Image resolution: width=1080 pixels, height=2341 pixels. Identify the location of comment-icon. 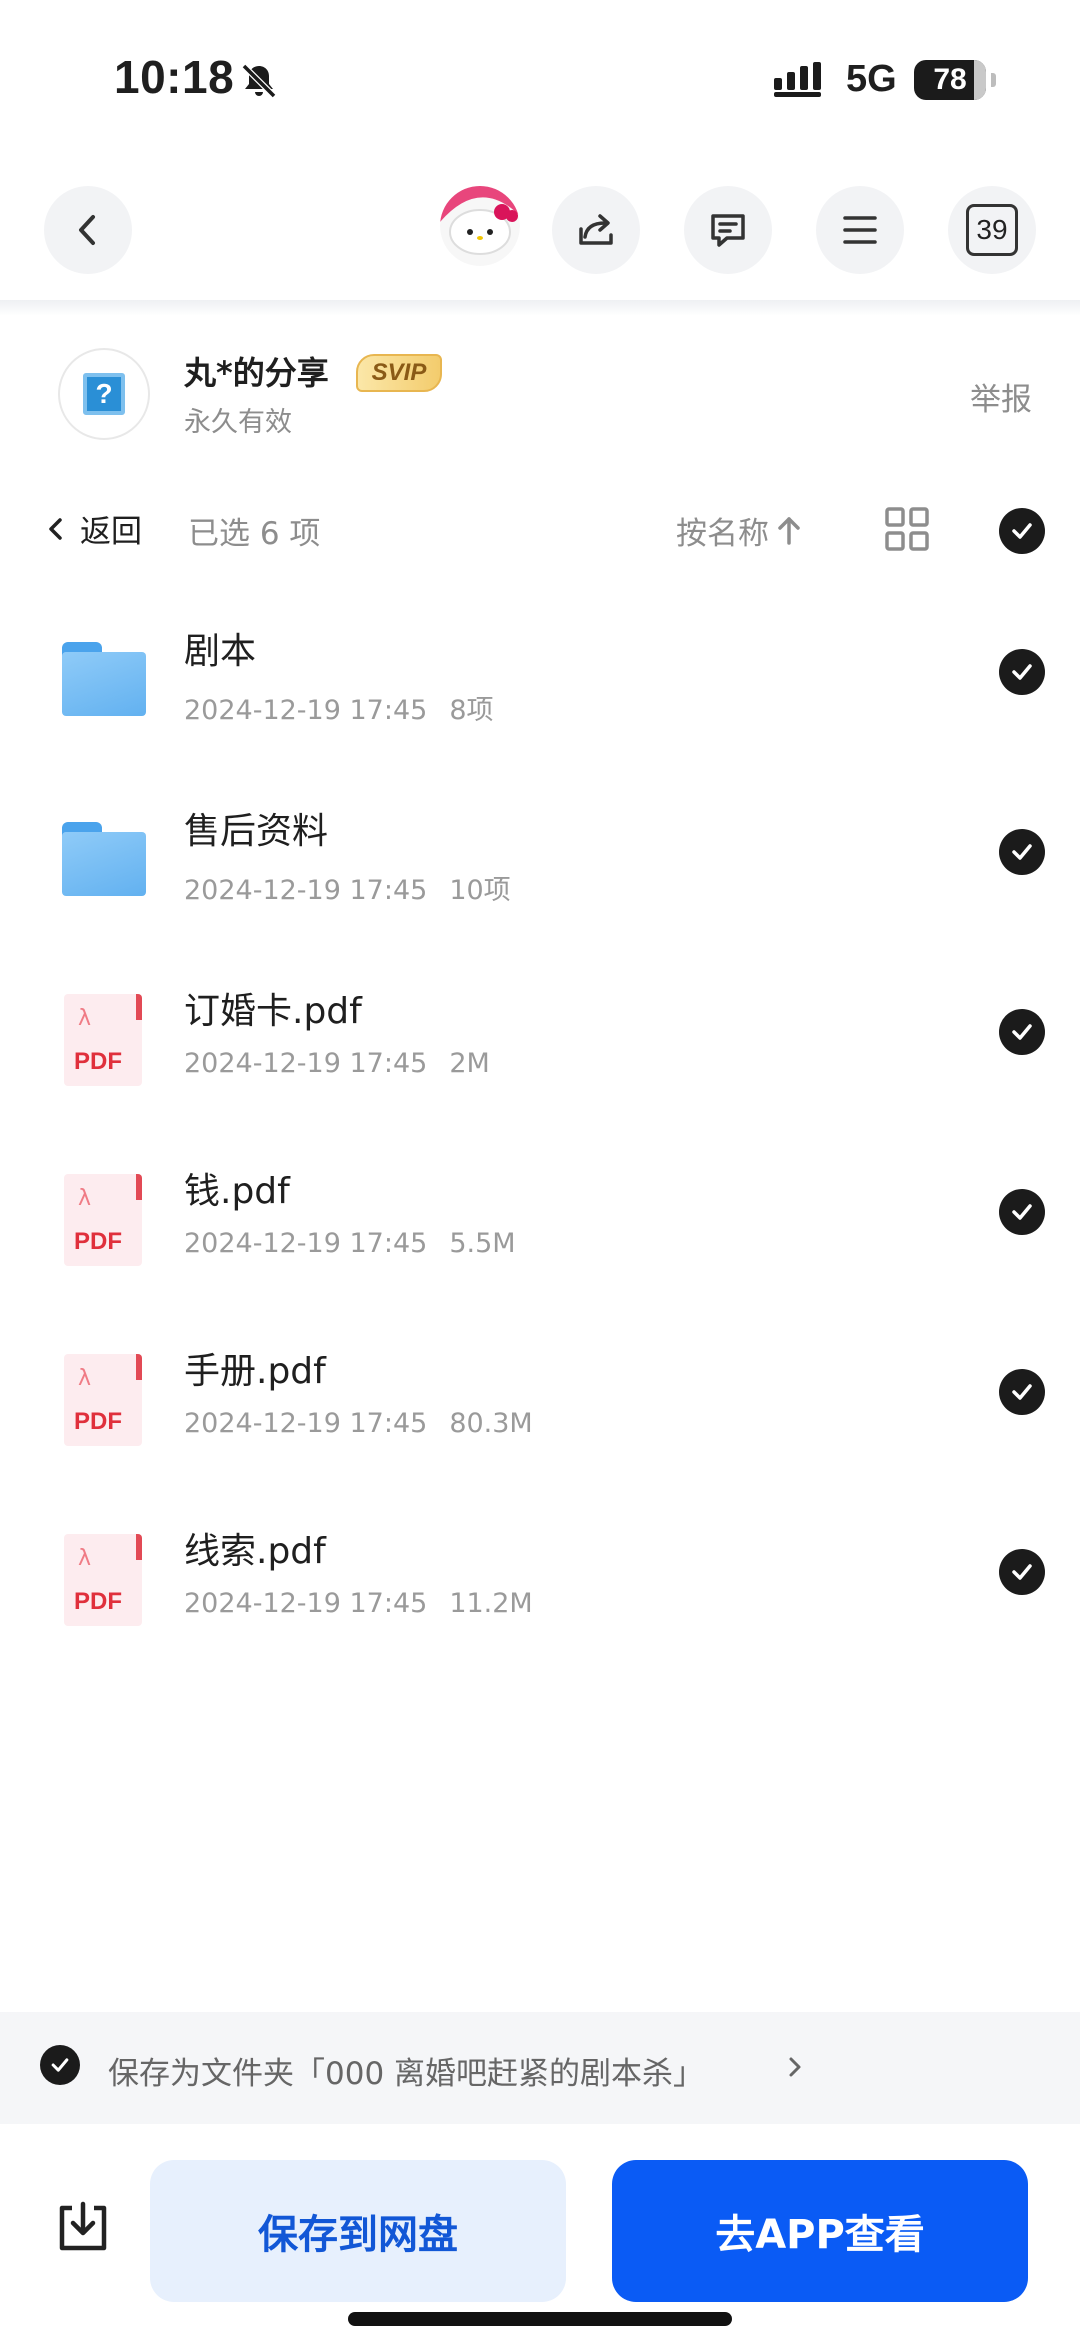
(728, 230).